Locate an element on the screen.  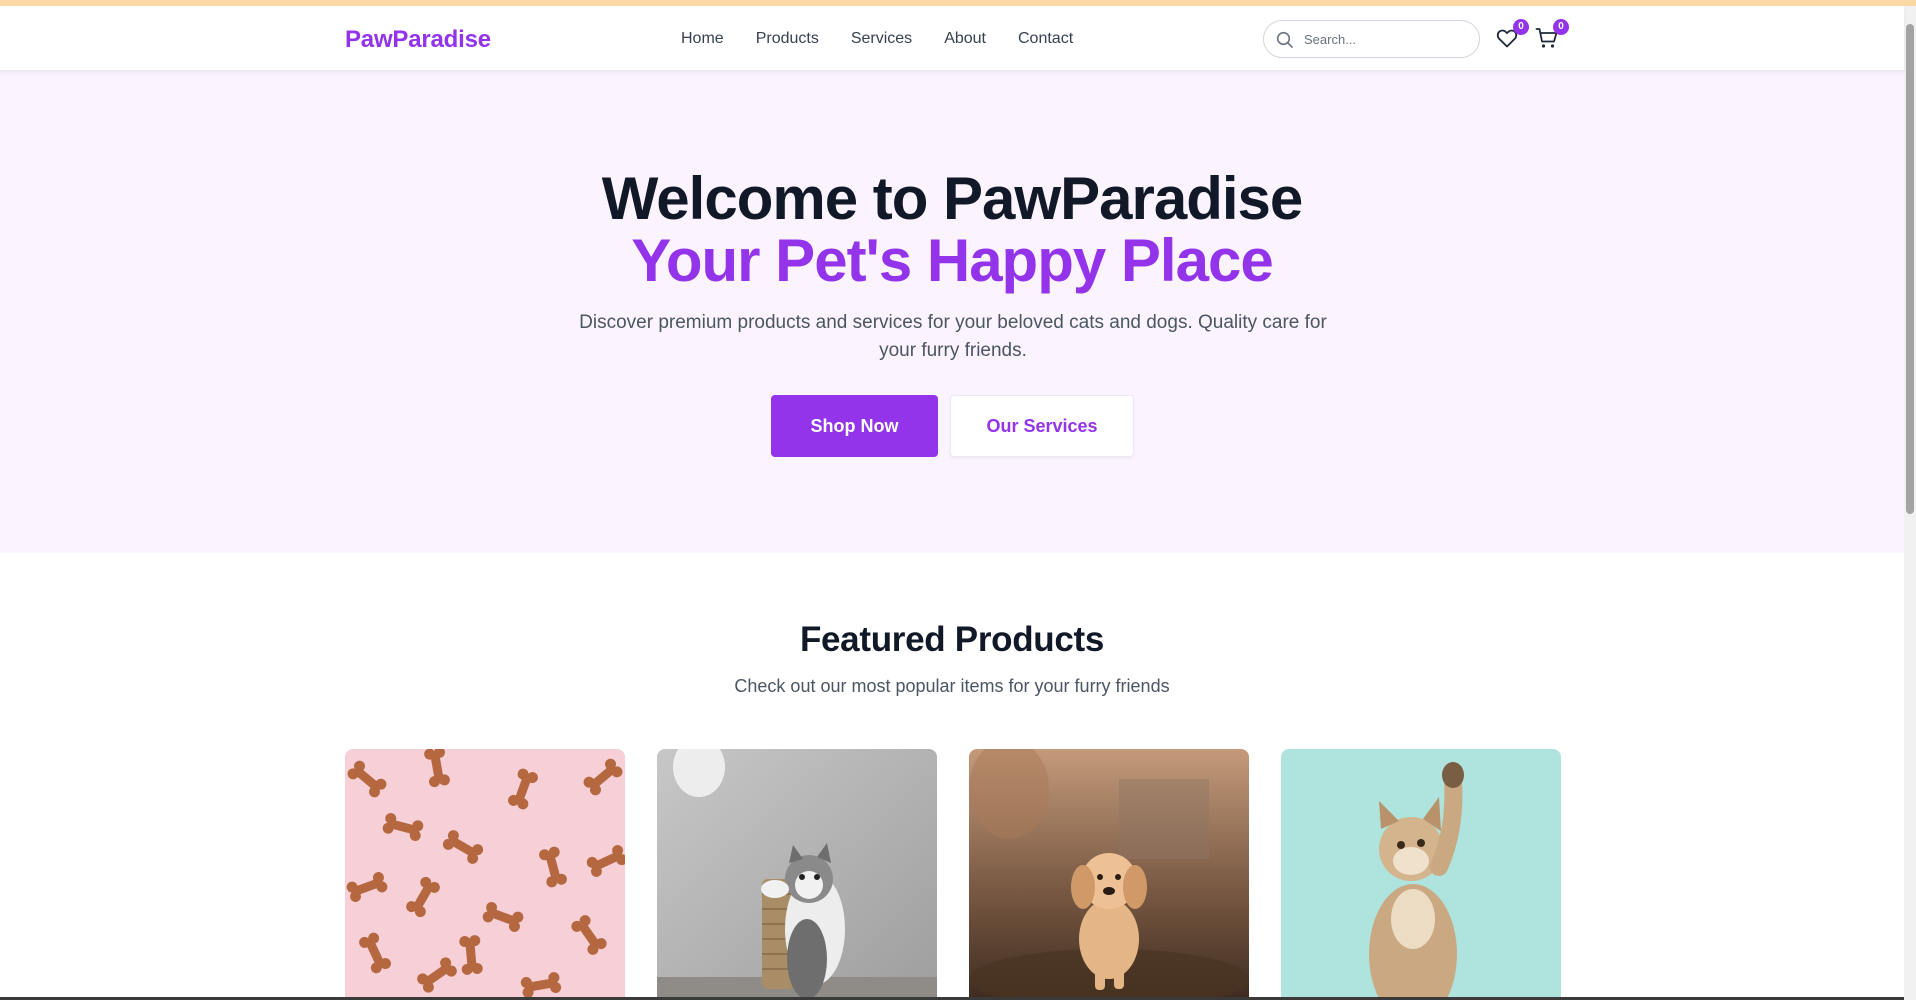
search-box is located at coordinates (1371, 39).